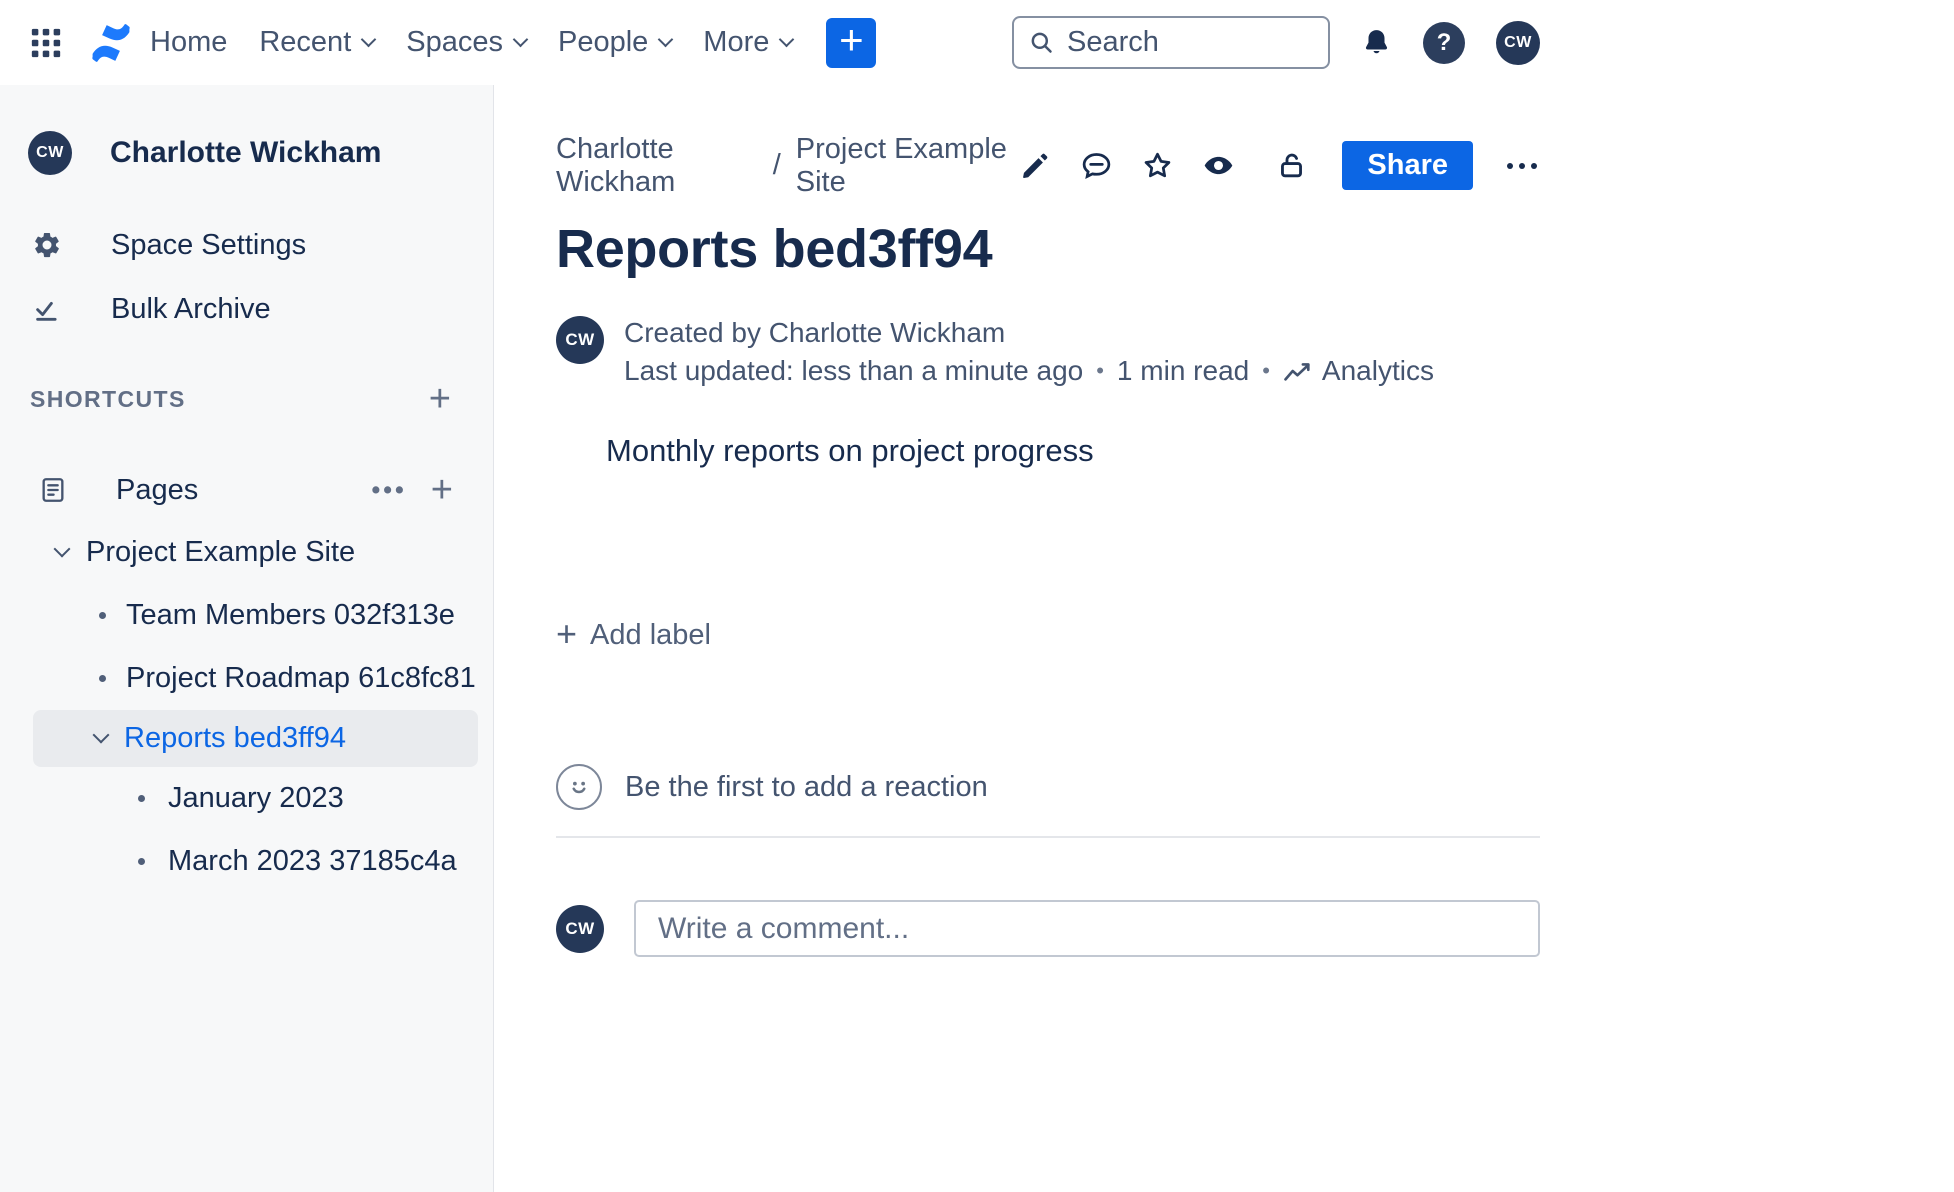  I want to click on nav-recent: Recent, so click(318, 42).